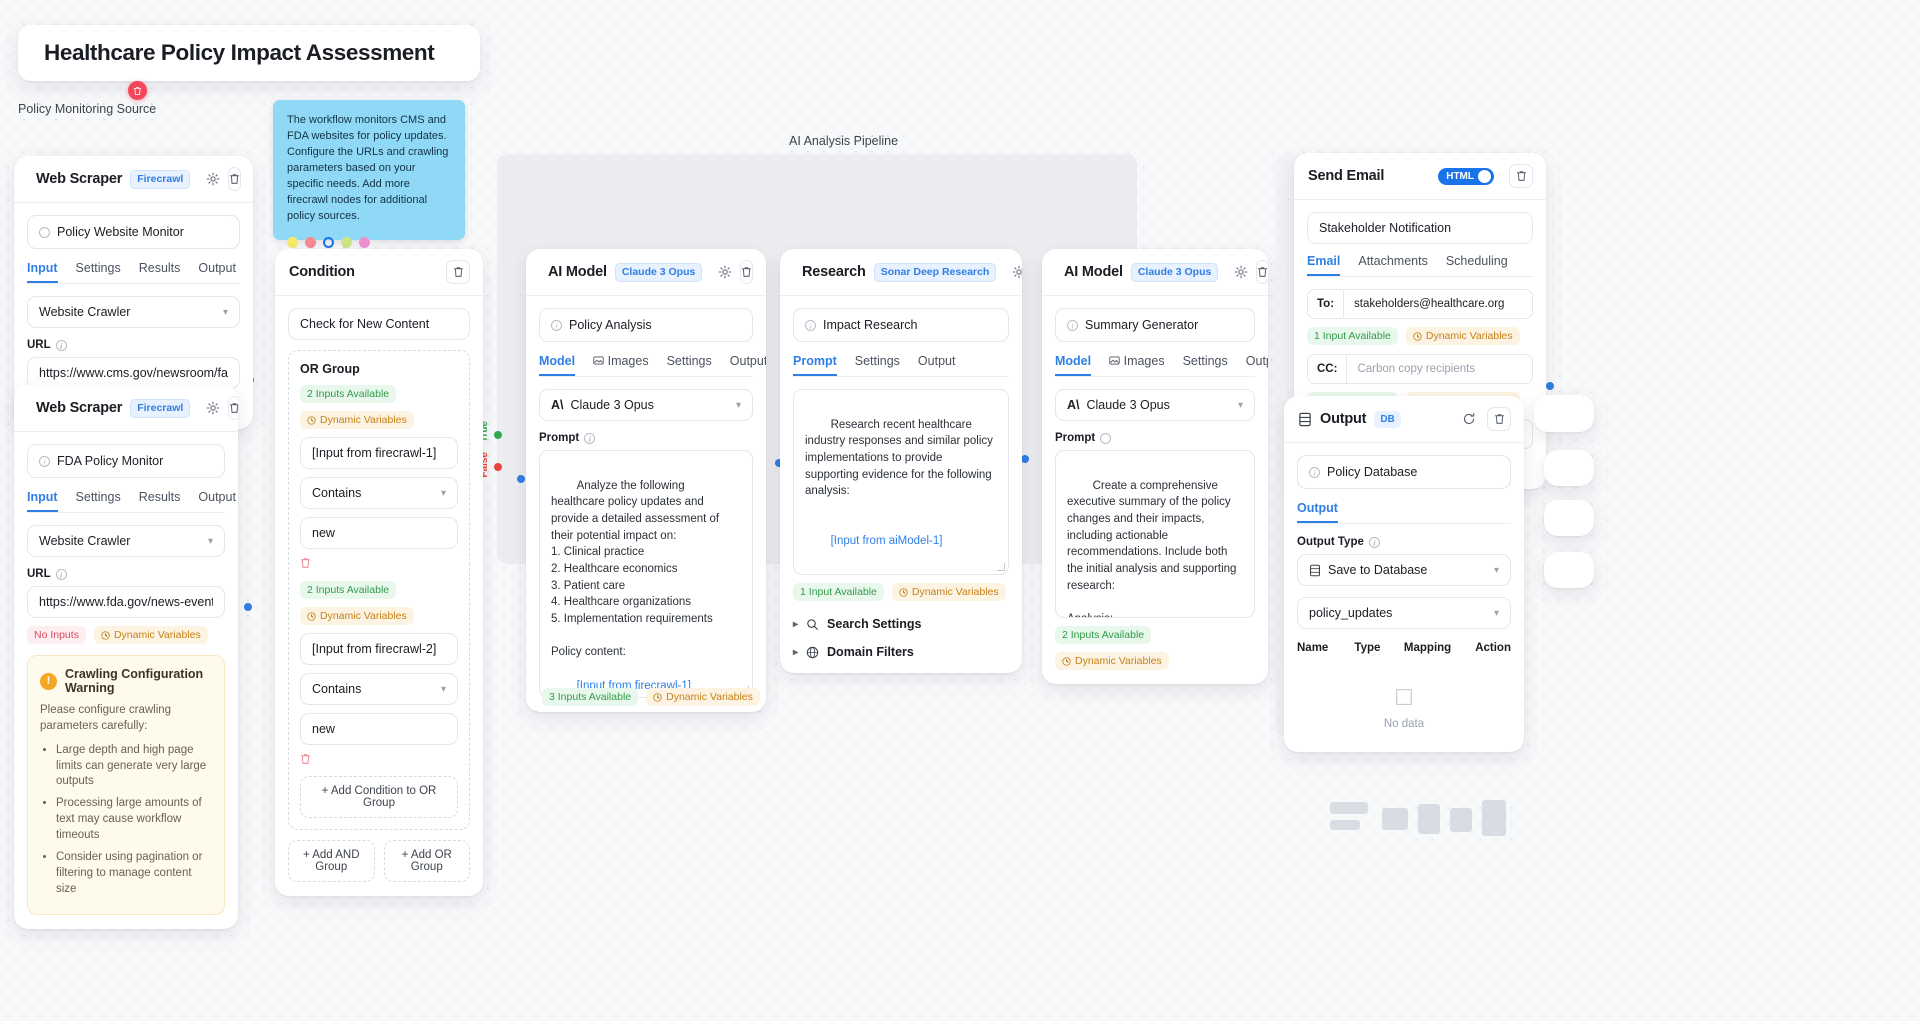 The height and width of the screenshot is (1021, 1920). What do you see at coordinates (133, 312) in the screenshot?
I see `scraper1-mode-select: Website Crawler ▾` at bounding box center [133, 312].